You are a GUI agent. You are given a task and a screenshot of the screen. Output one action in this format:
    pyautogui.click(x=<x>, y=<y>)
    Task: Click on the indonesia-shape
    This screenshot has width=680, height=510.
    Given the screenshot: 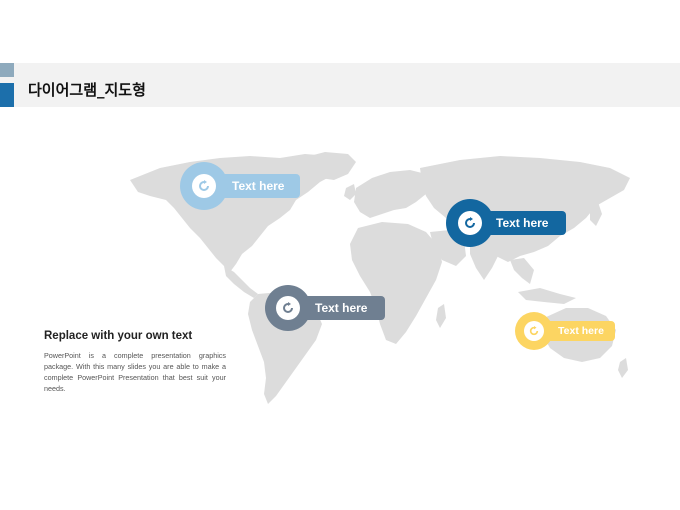 What is the action you would take?
    pyautogui.click(x=547, y=296)
    